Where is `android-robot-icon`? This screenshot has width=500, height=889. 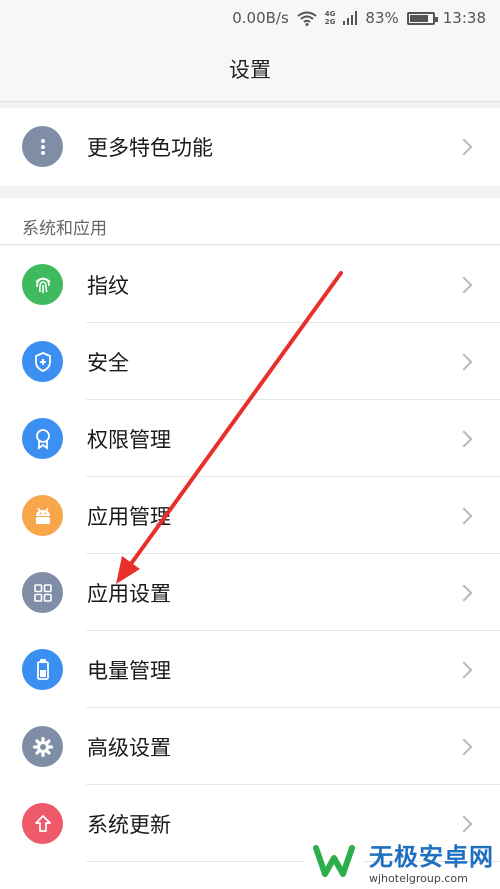 android-robot-icon is located at coordinates (42, 515).